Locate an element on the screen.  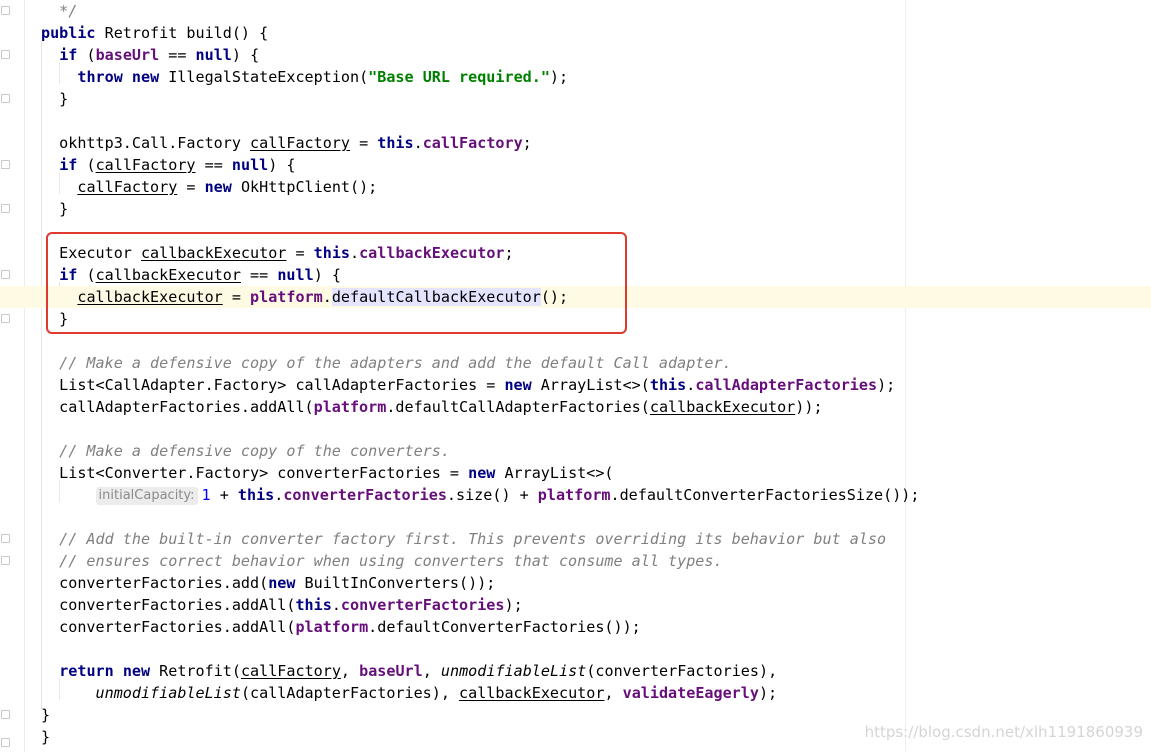
code-line: public Retrofit build() { is located at coordinates (575, 33).